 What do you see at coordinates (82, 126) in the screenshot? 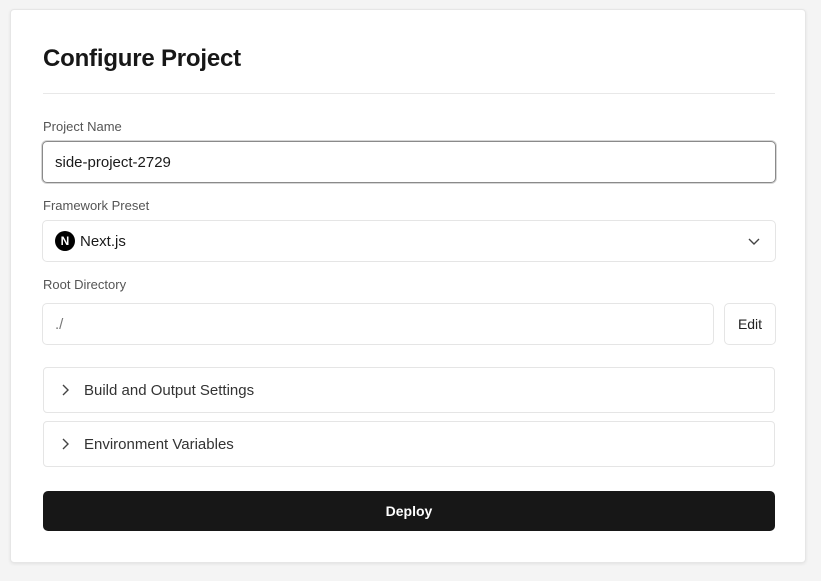
I see `project-name-label: Project Name` at bounding box center [82, 126].